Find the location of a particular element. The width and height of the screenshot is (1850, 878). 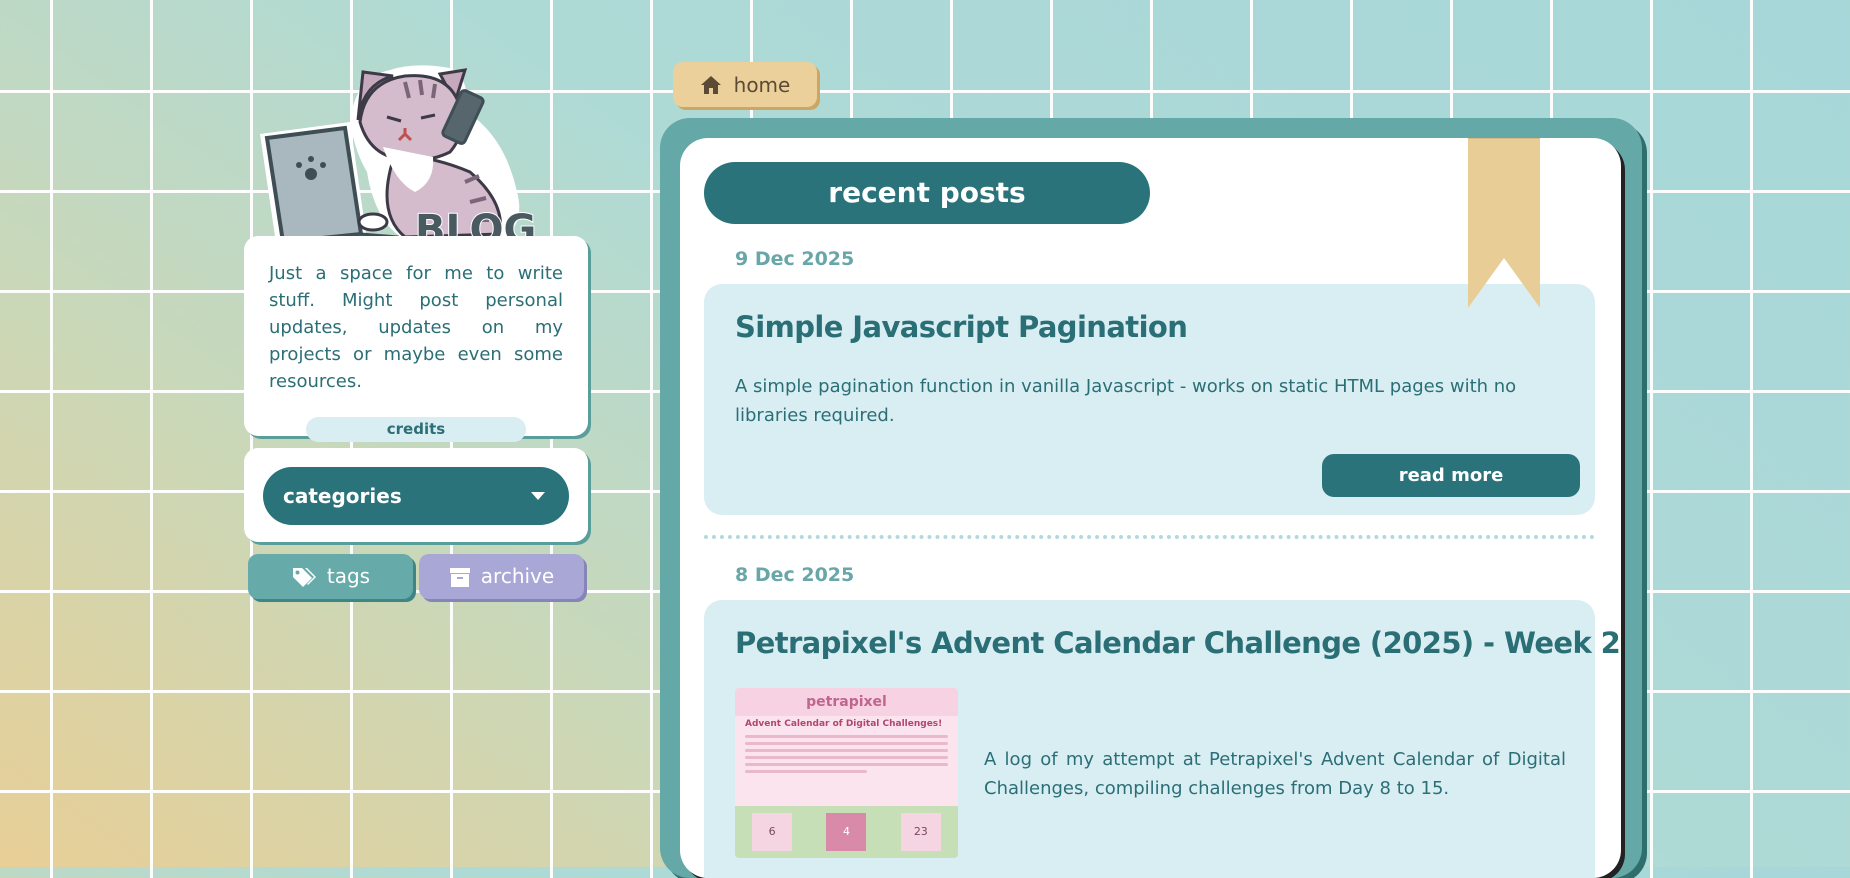

credits-button: credits is located at coordinates (416, 429).